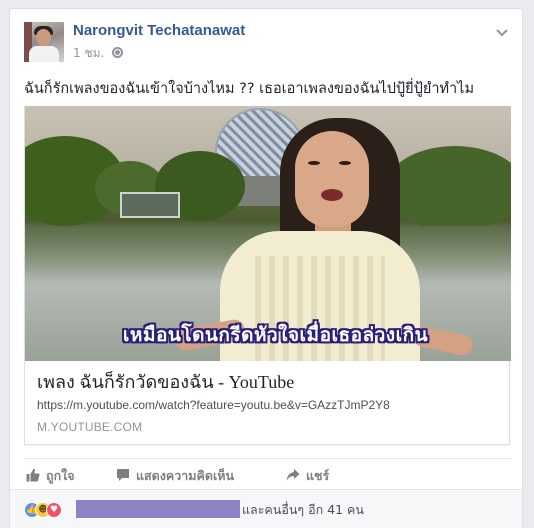 The width and height of the screenshot is (534, 528). Describe the element at coordinates (293, 475) in the screenshot. I see `share-icon` at that location.